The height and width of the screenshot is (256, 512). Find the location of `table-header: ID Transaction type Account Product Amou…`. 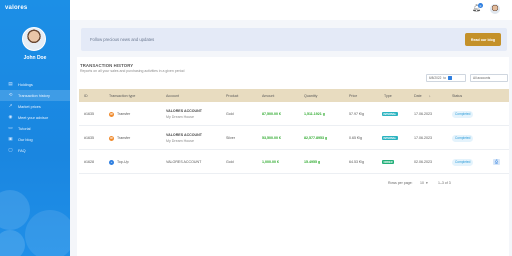

table-header: ID Transaction type Account Product Amou… is located at coordinates (294, 95).